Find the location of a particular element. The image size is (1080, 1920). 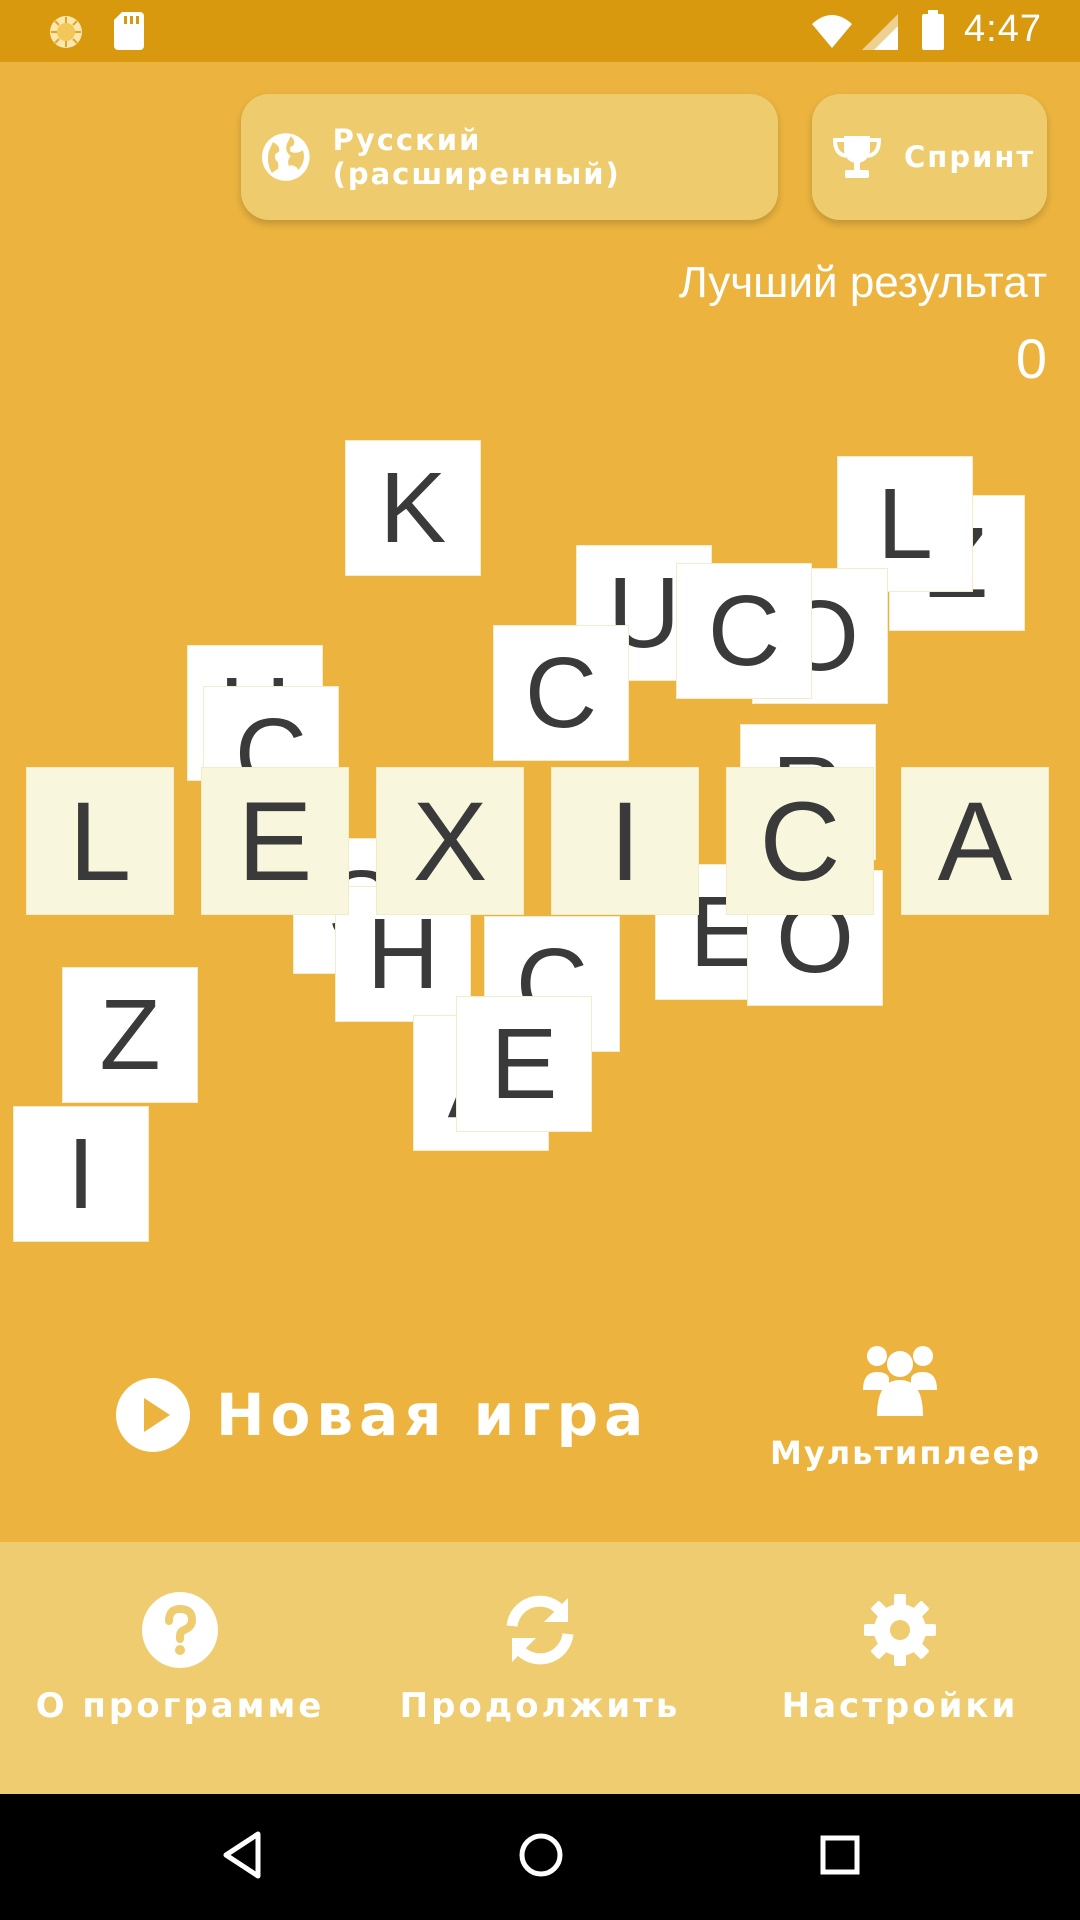

language-button: Русский (расширенный) is located at coordinates (509, 157).